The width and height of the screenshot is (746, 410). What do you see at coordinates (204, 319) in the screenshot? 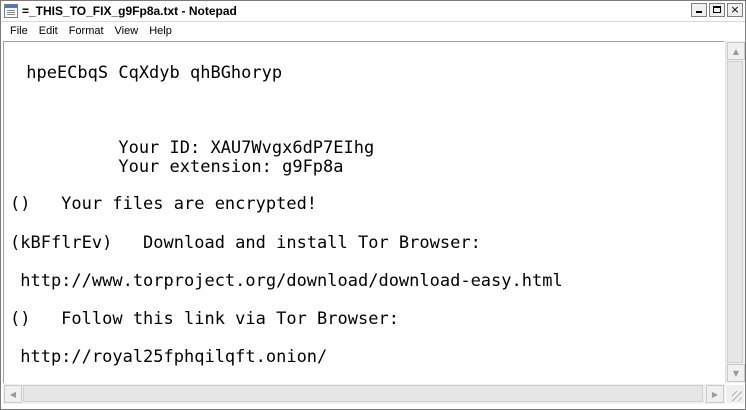
I see `text-line-follow-link: () Follow this link via Tor Browser:` at bounding box center [204, 319].